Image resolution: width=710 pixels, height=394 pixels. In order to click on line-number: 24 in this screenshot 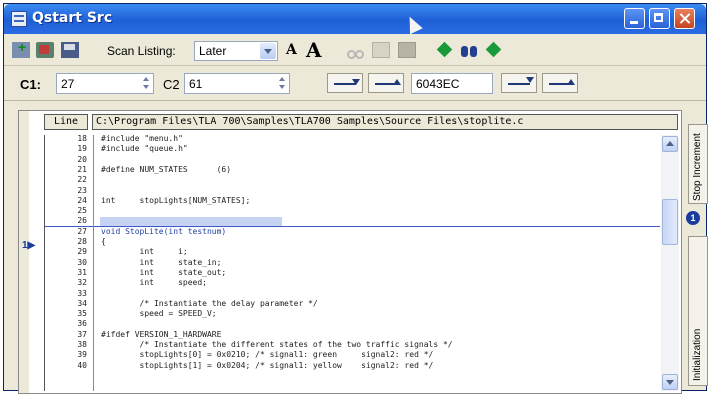, I will do `click(82, 200)`.